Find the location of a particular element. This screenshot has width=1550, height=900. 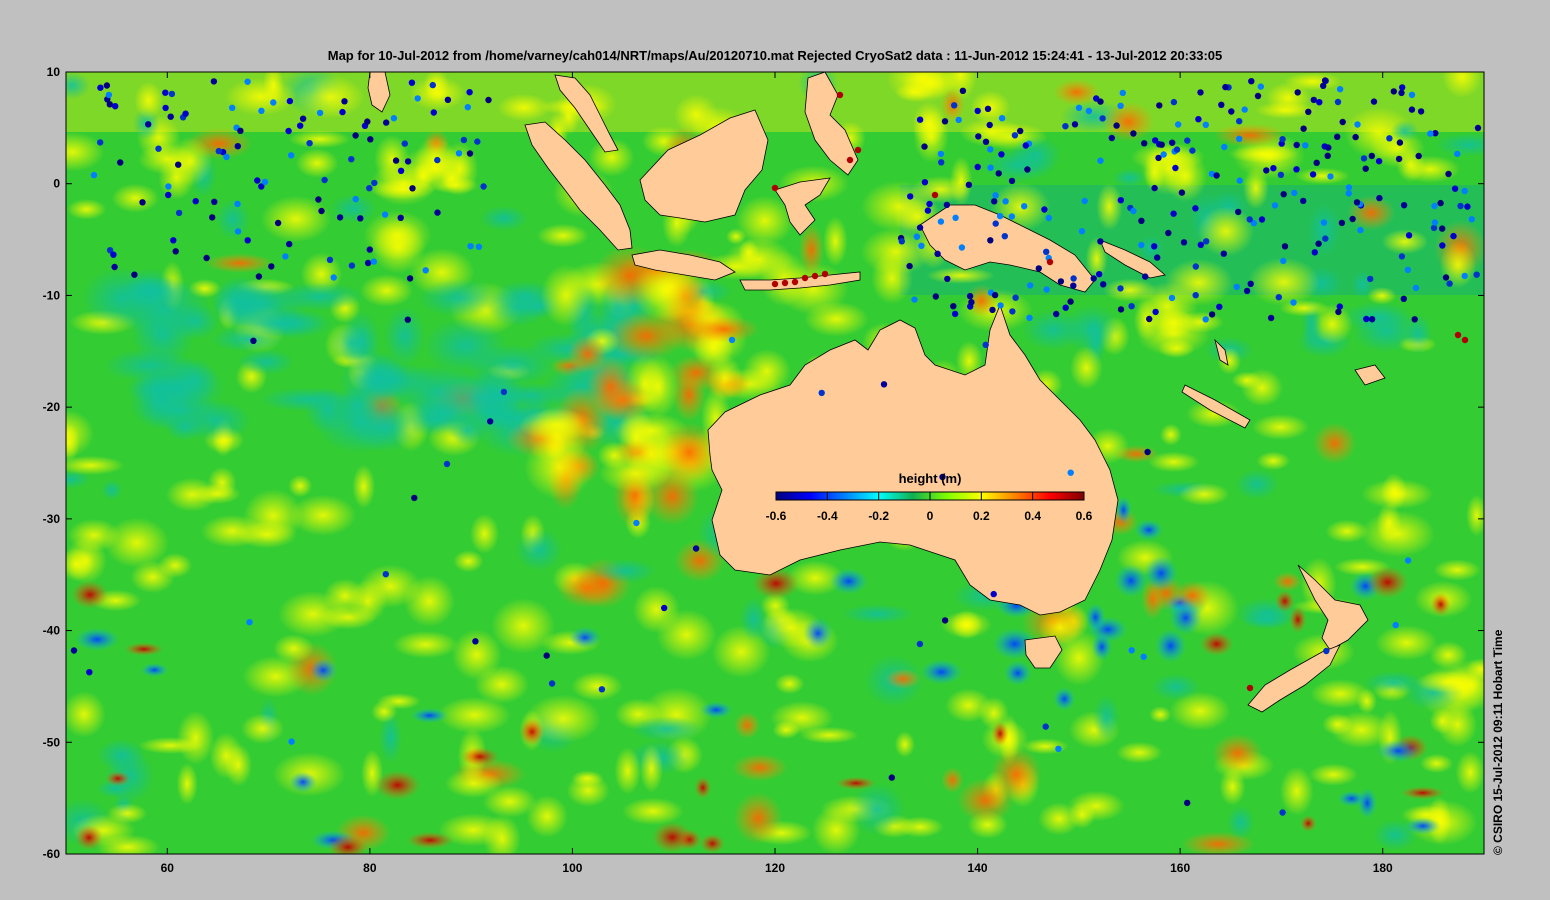

lat-tick-label: 10 is located at coordinates (54, 72).